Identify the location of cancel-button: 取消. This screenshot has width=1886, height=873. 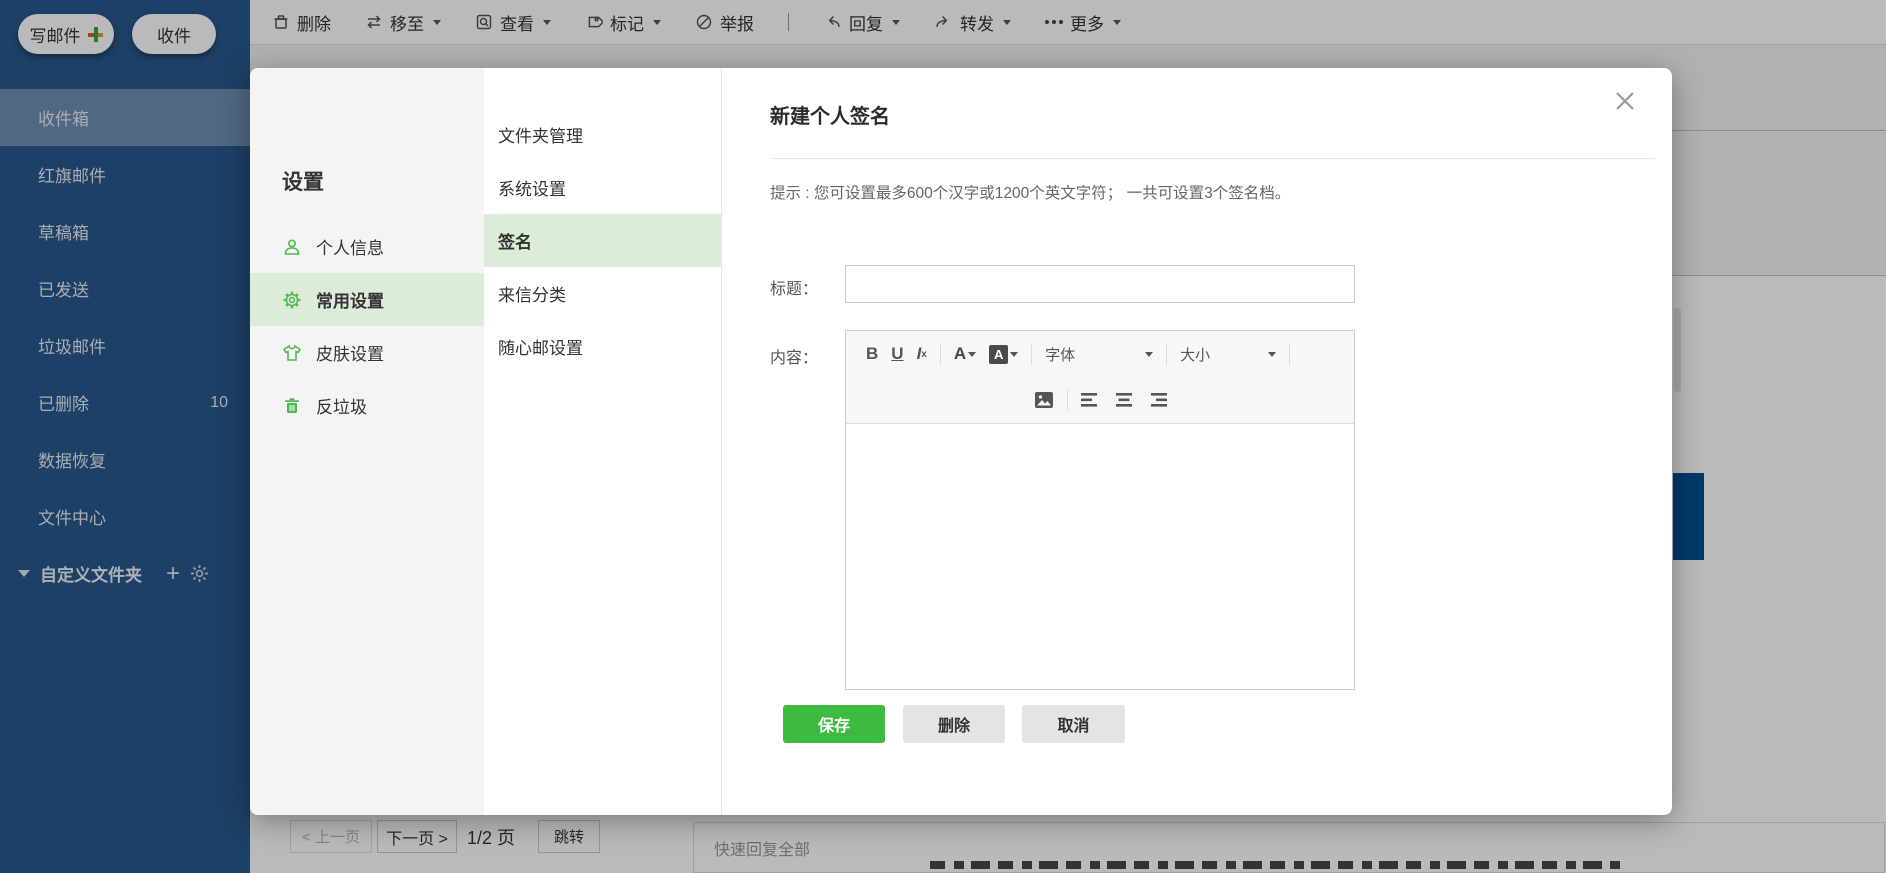
(1073, 724).